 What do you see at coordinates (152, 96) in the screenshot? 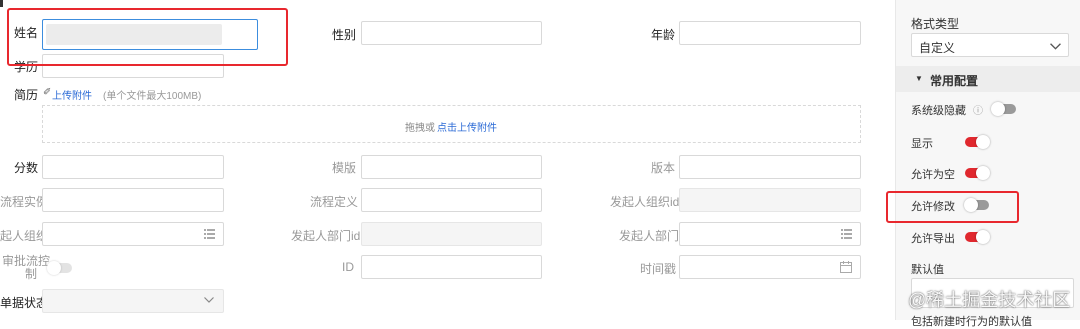
I see `upload-size-hint: (单个文件最大100MB)` at bounding box center [152, 96].